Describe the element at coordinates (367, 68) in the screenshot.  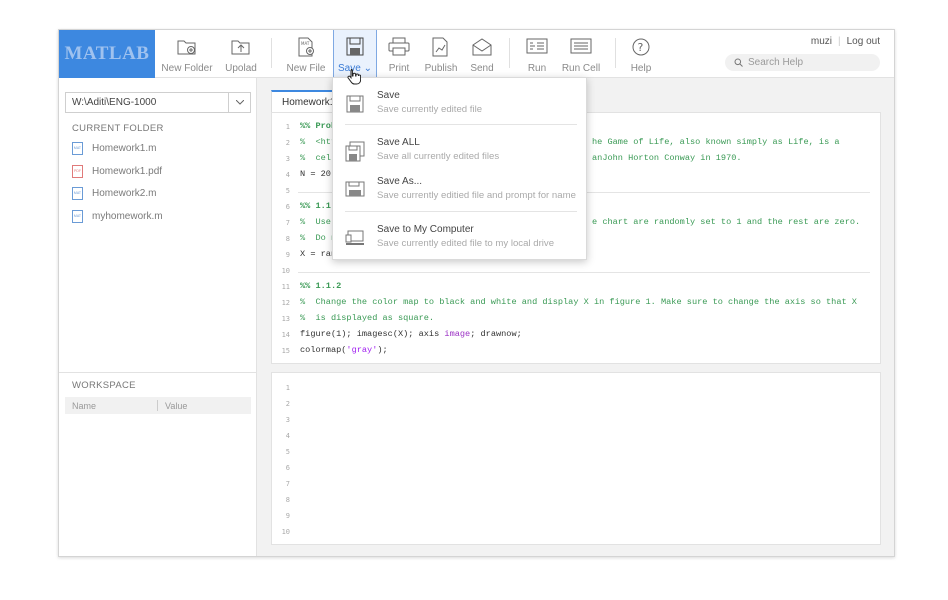
I see `chevron-down-icon: ⌄` at that location.